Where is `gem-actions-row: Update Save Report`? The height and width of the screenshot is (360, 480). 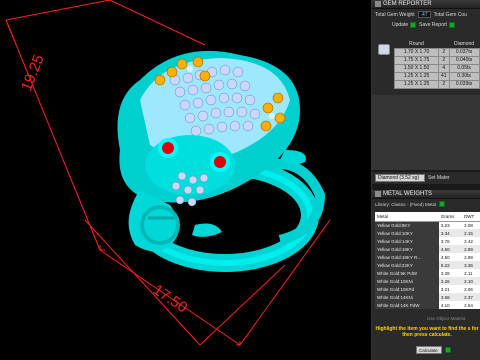 gem-actions-row: Update Save Report is located at coordinates (426, 25).